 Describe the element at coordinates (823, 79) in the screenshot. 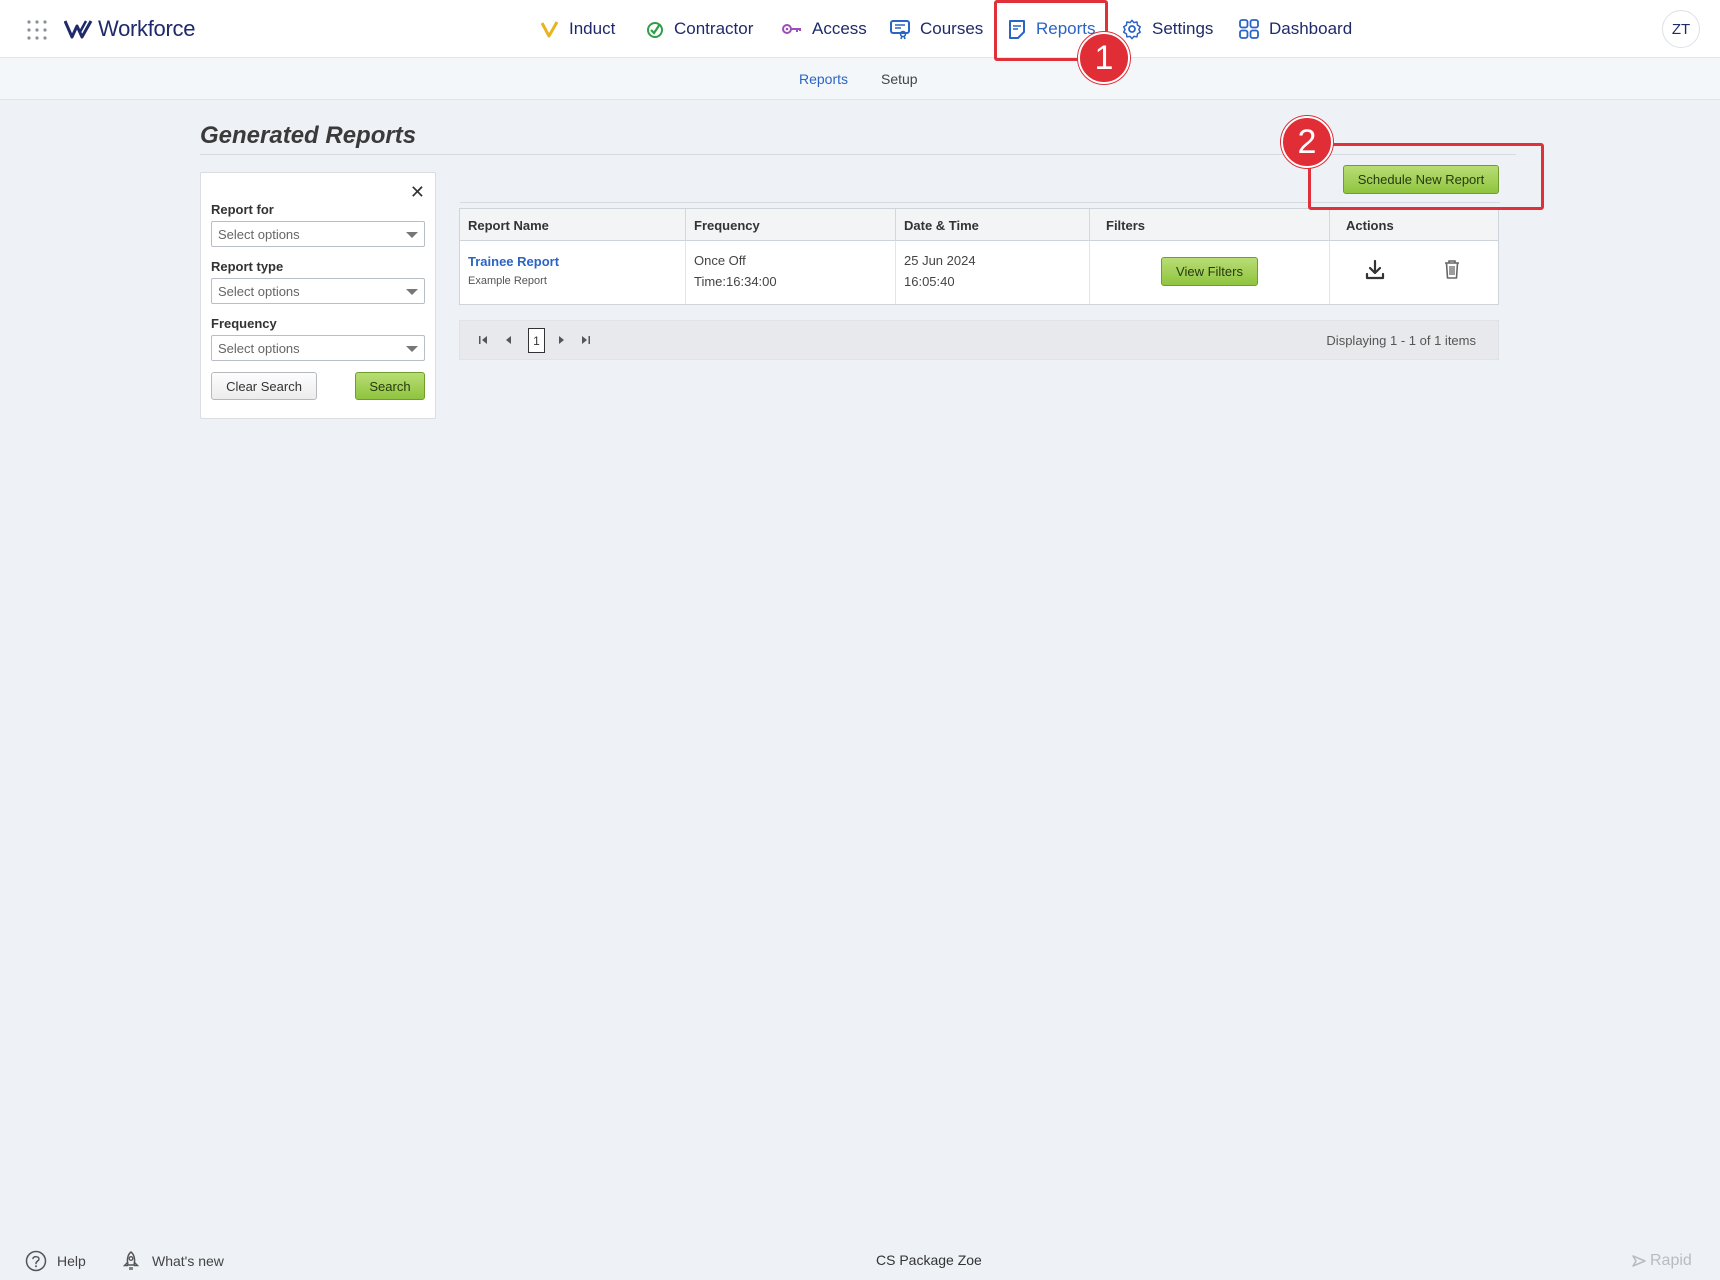

I see `subnav-tab-reports: Reports` at that location.